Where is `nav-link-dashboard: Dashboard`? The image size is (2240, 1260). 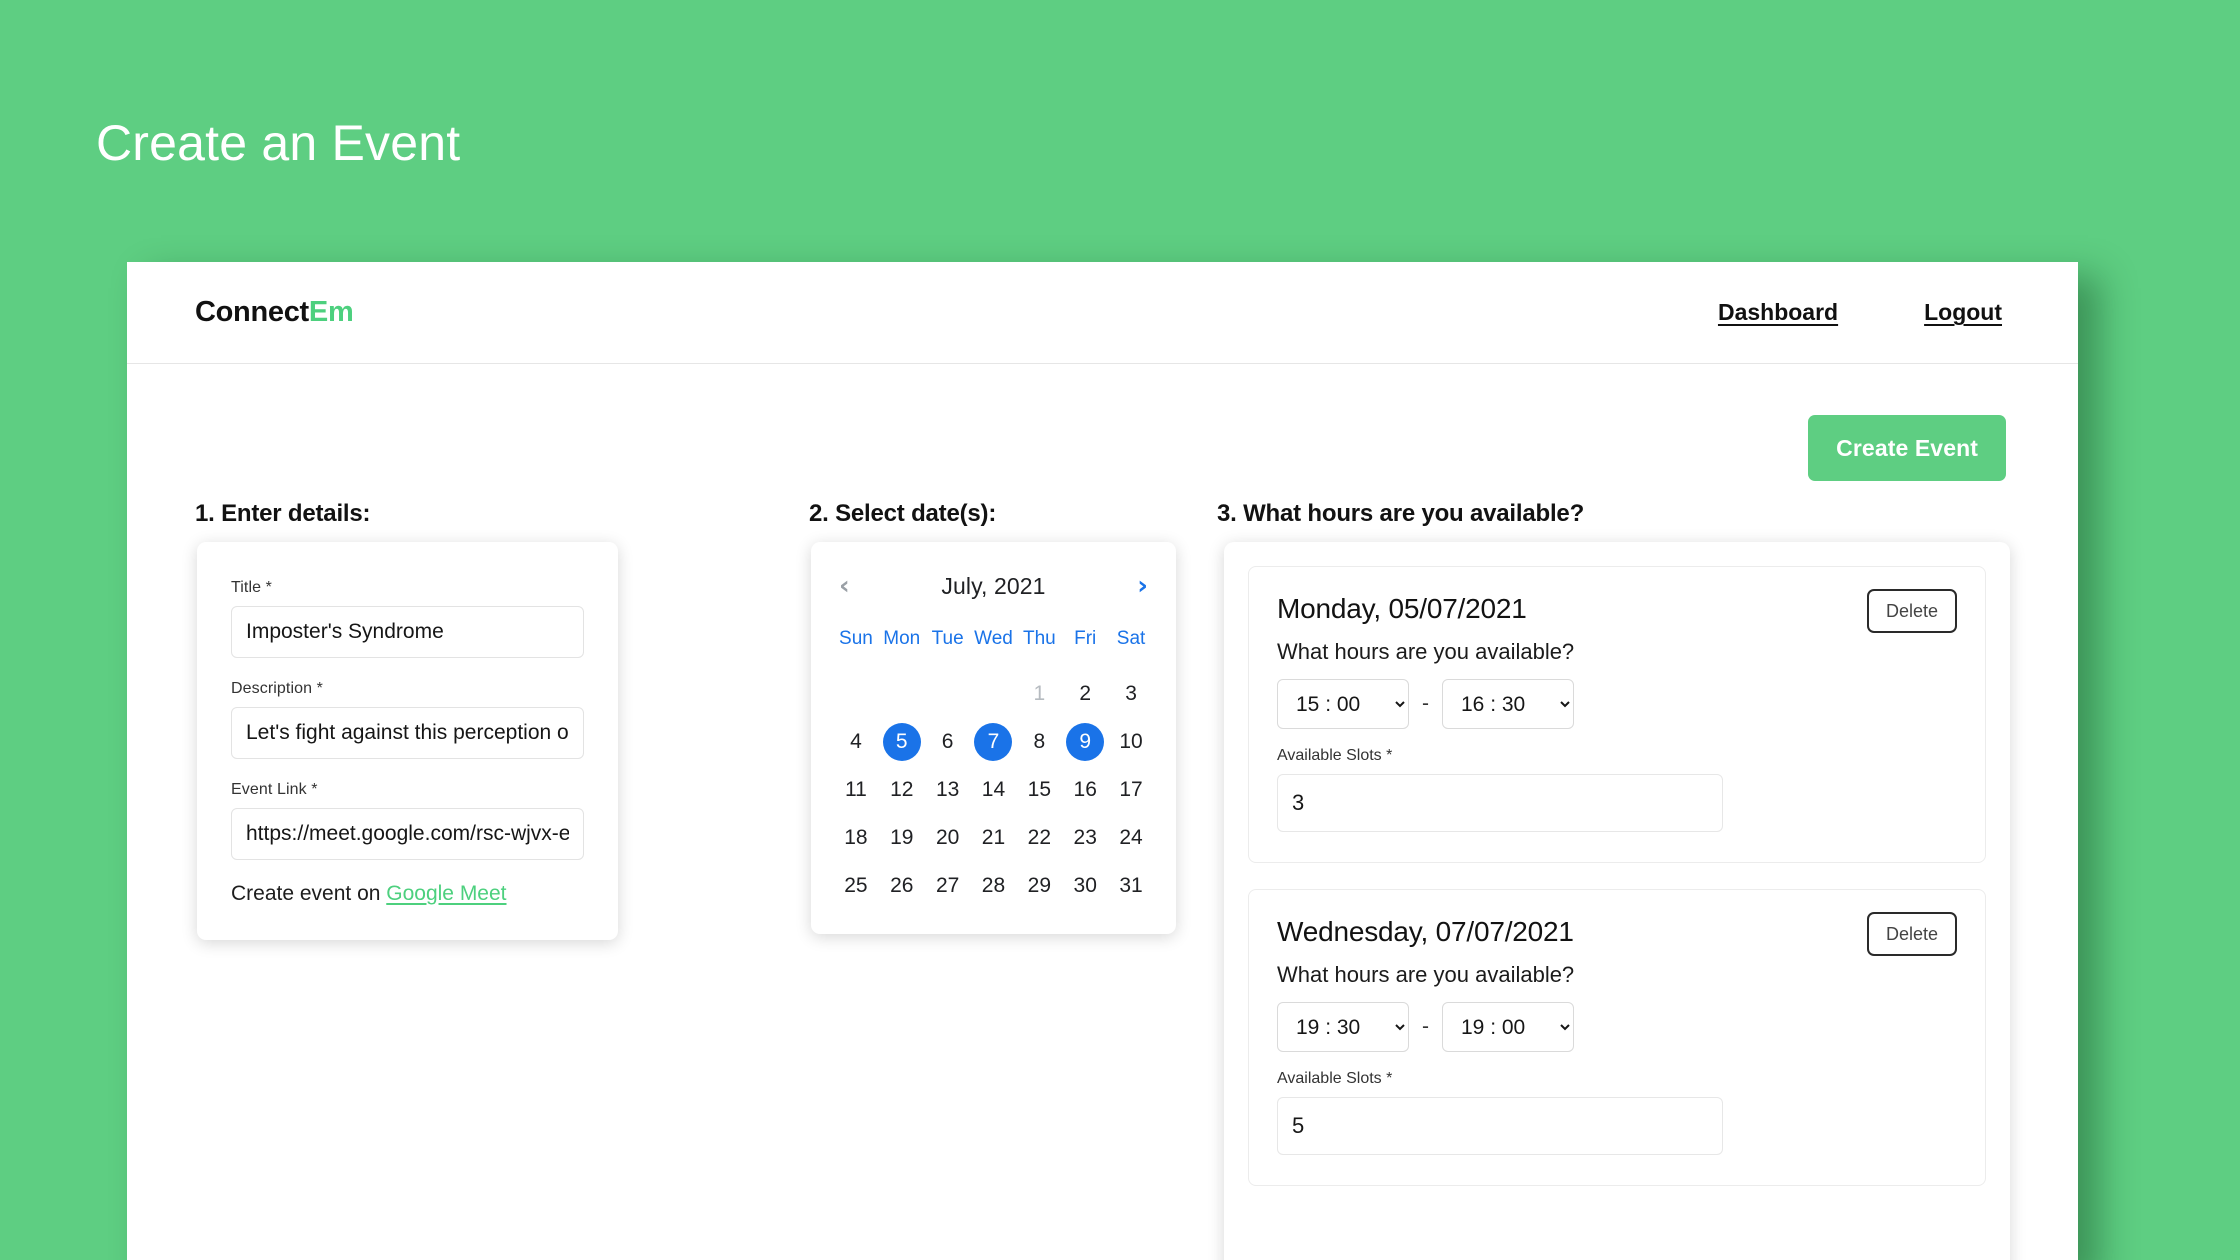
nav-link-dashboard: Dashboard is located at coordinates (1778, 312).